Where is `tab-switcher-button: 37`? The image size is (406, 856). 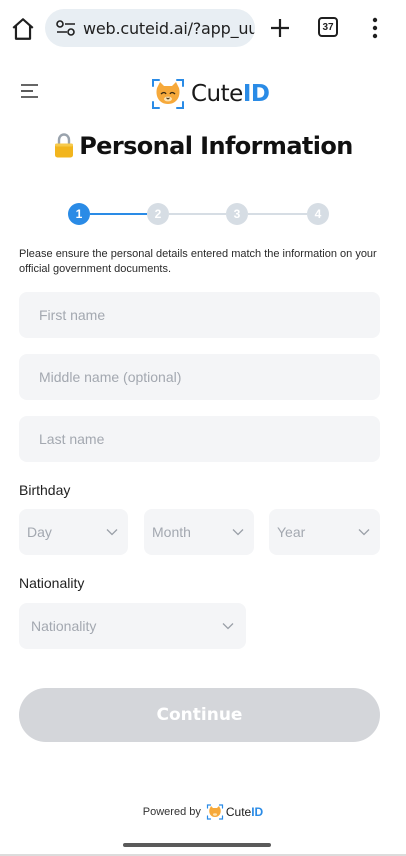
tab-switcher-button: 37 is located at coordinates (328, 27).